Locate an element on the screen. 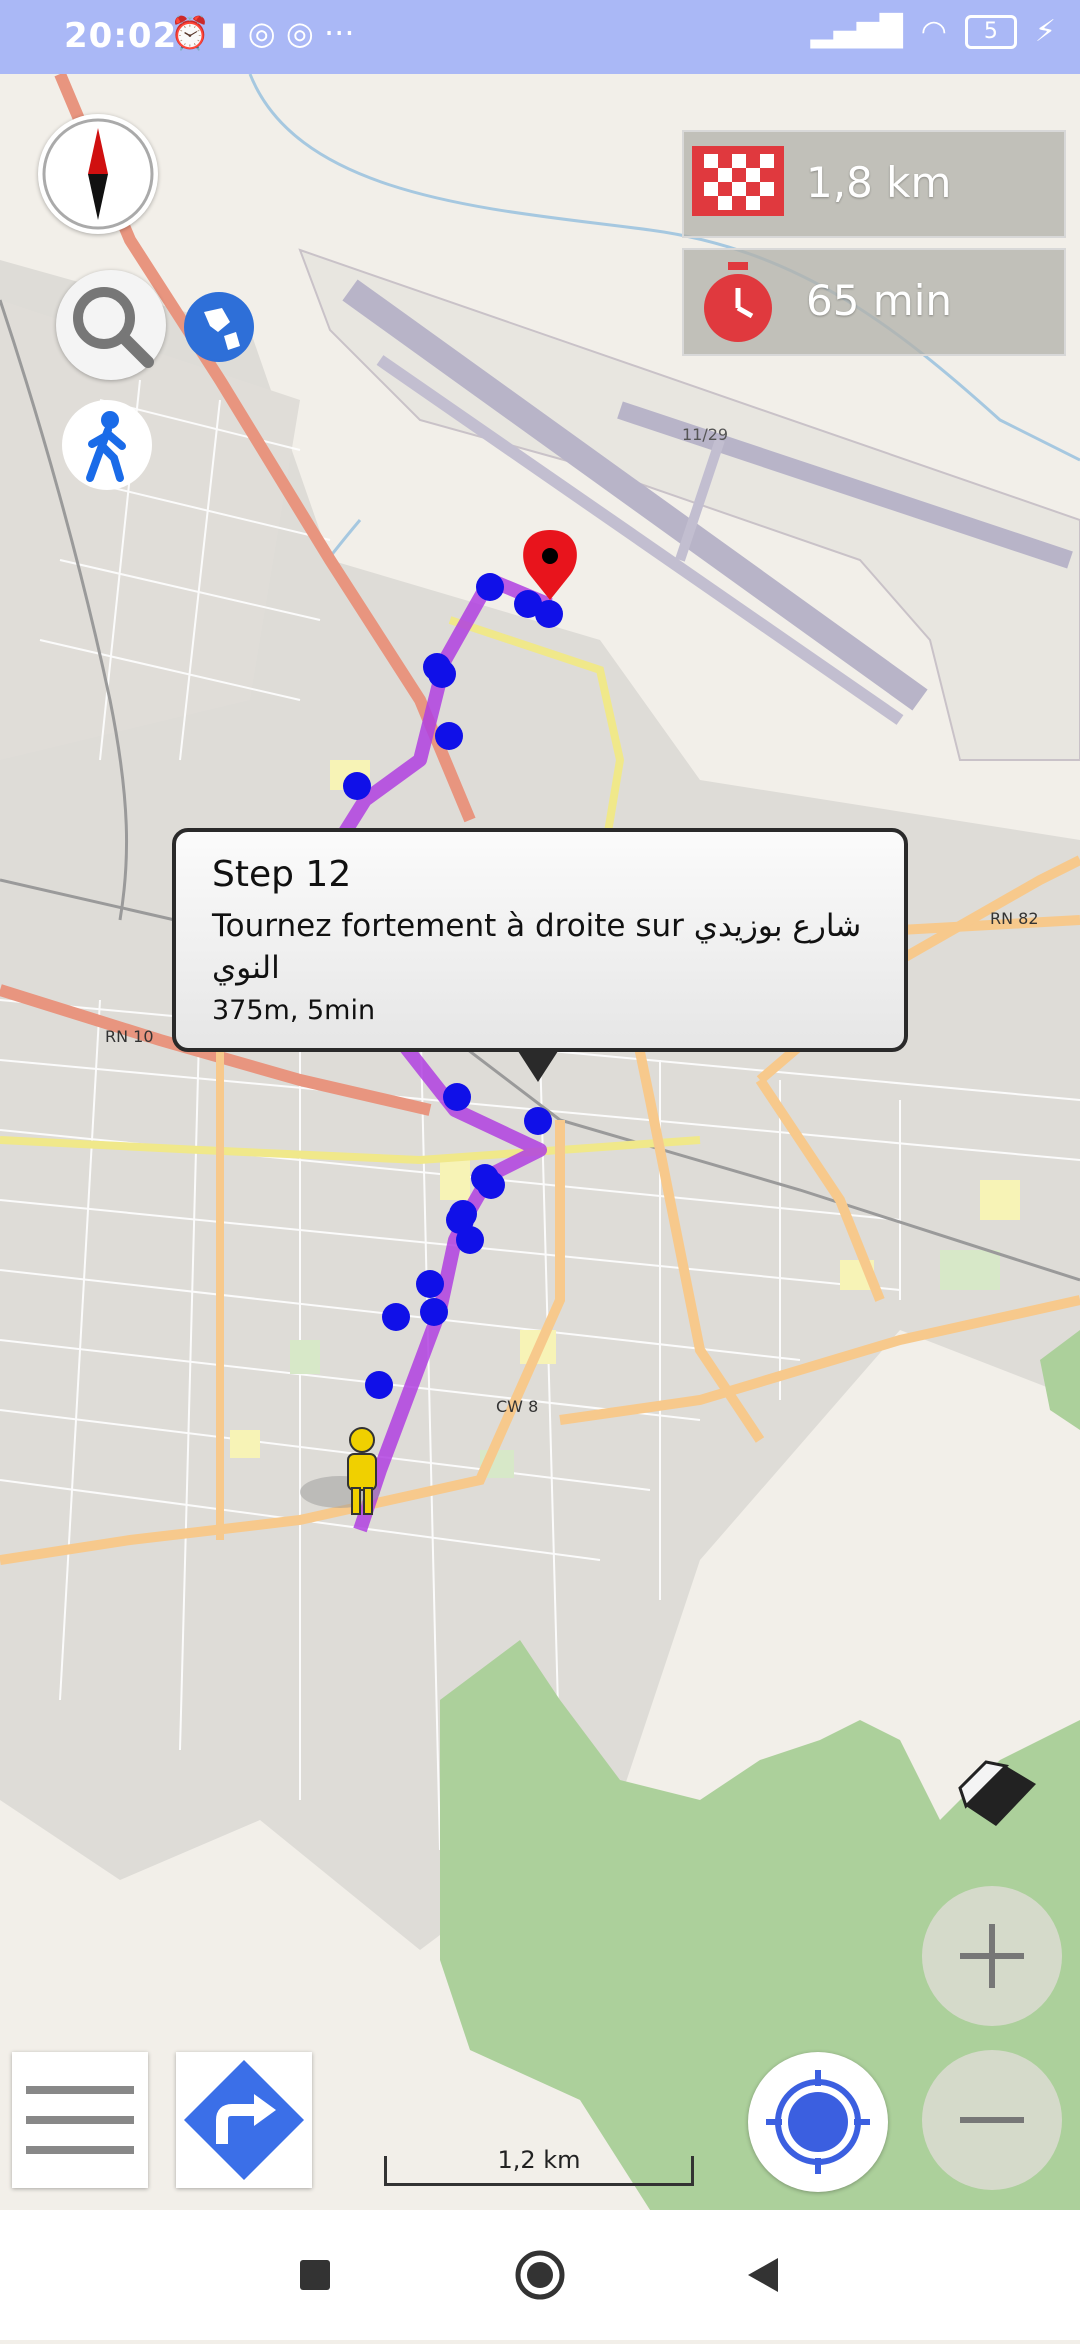  alarm-icon: ⏰ is located at coordinates (190, 33).